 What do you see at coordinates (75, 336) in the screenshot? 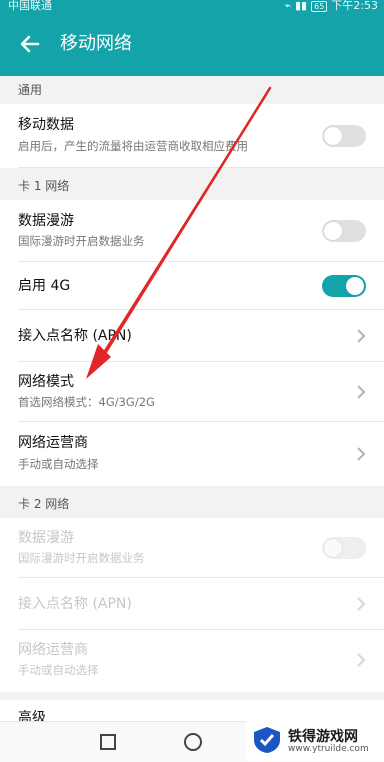
I see `apn-sim1-title: 接入点名称 (APN)` at bounding box center [75, 336].